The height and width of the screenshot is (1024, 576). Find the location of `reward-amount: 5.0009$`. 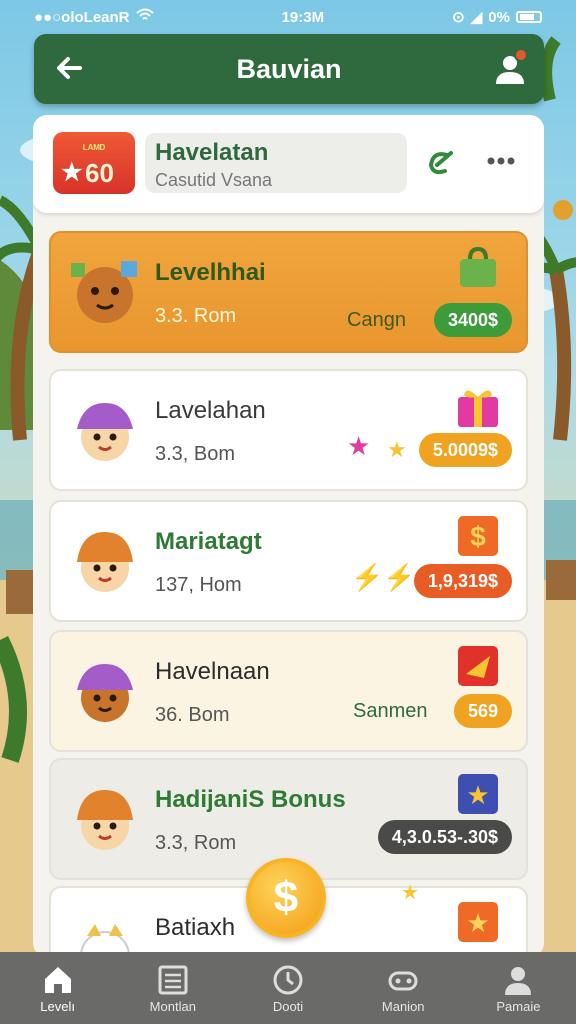

reward-amount: 5.0009$ is located at coordinates (465, 450).